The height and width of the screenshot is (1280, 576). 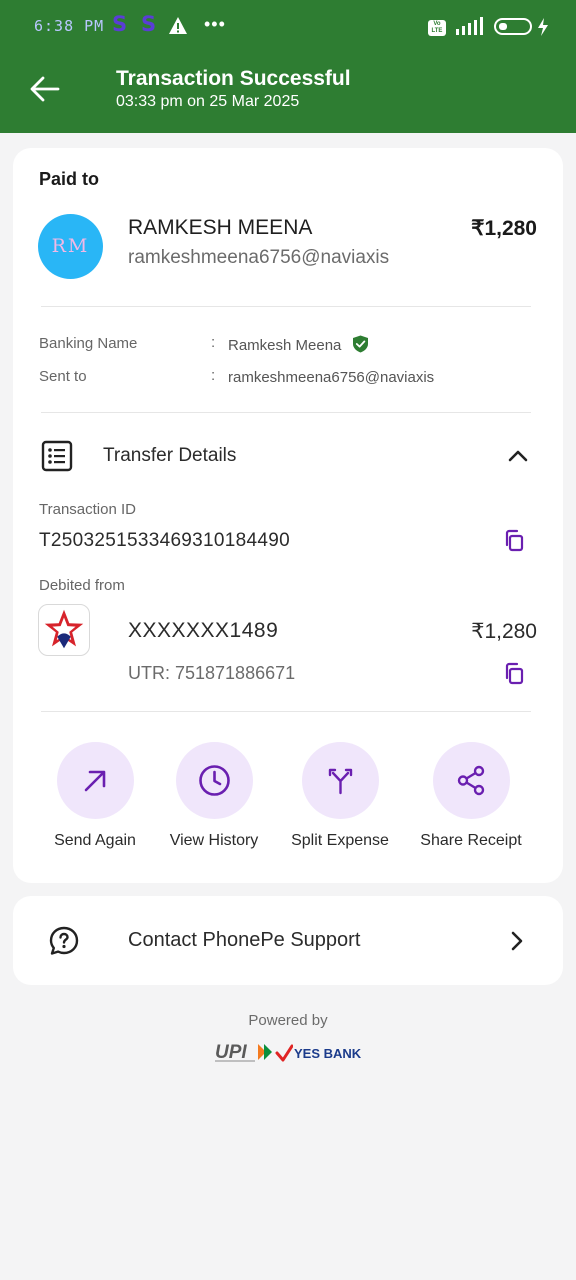 What do you see at coordinates (88, 343) in the screenshot?
I see `banking-name-label: Banking Name` at bounding box center [88, 343].